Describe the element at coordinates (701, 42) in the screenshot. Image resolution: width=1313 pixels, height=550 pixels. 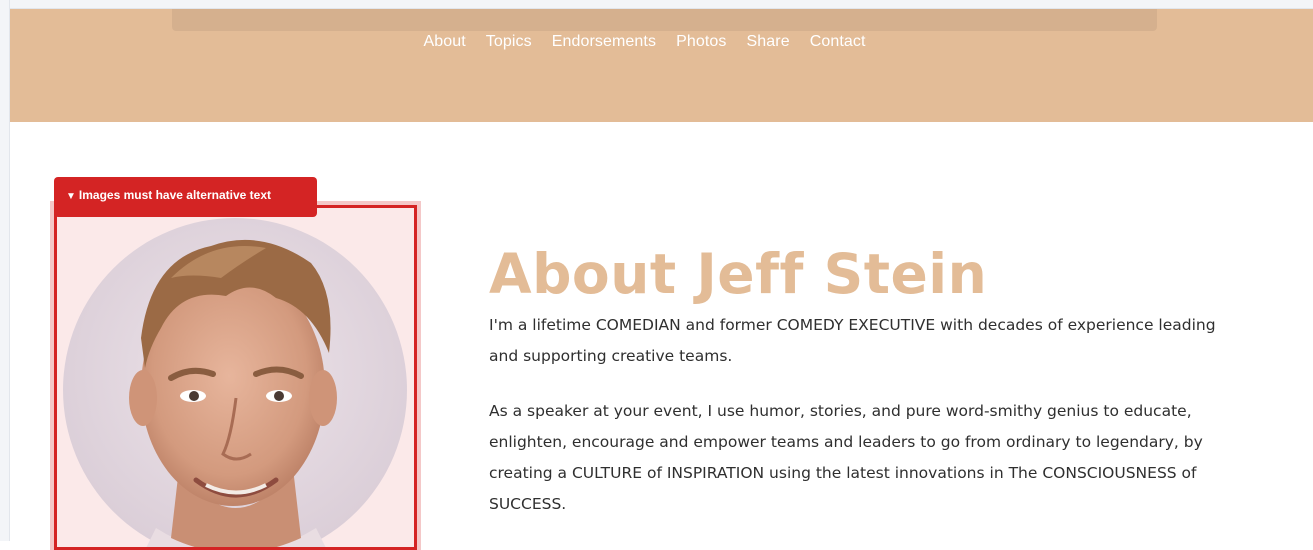
I see `nav-photos: Photos` at that location.